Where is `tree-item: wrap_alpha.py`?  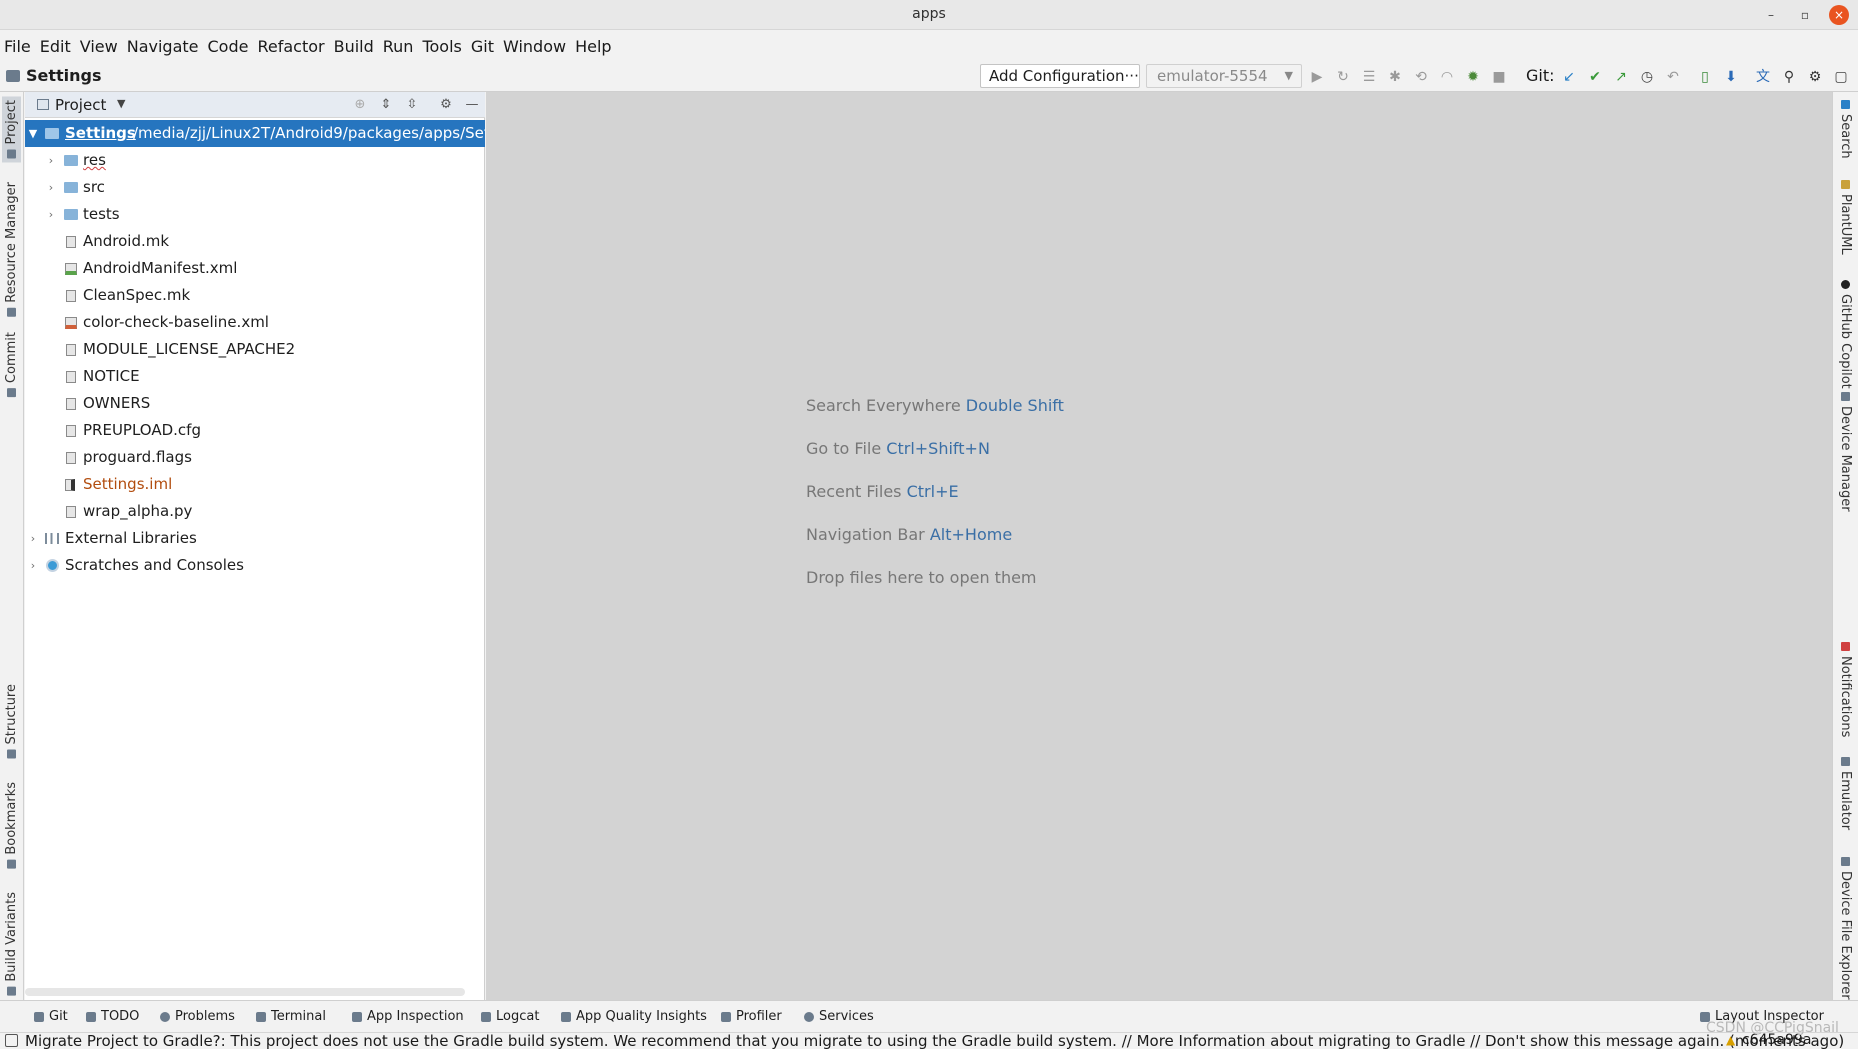
tree-item: wrap_alpha.py is located at coordinates (255, 511).